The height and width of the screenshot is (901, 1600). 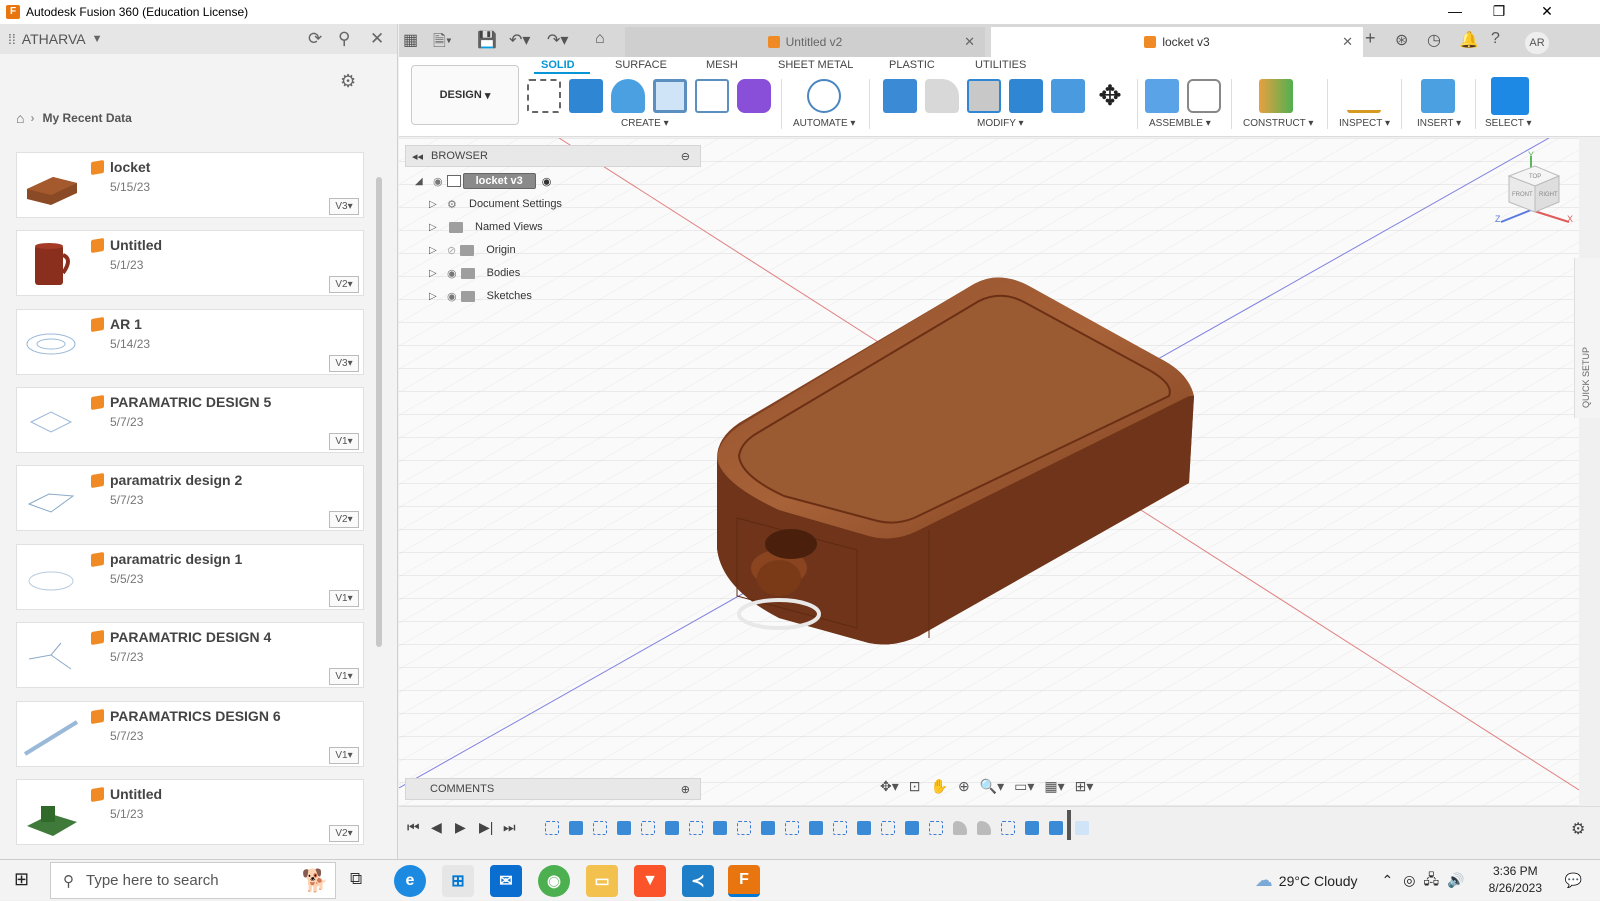 I want to click on file-explorer-icon: ▭, so click(x=602, y=881).